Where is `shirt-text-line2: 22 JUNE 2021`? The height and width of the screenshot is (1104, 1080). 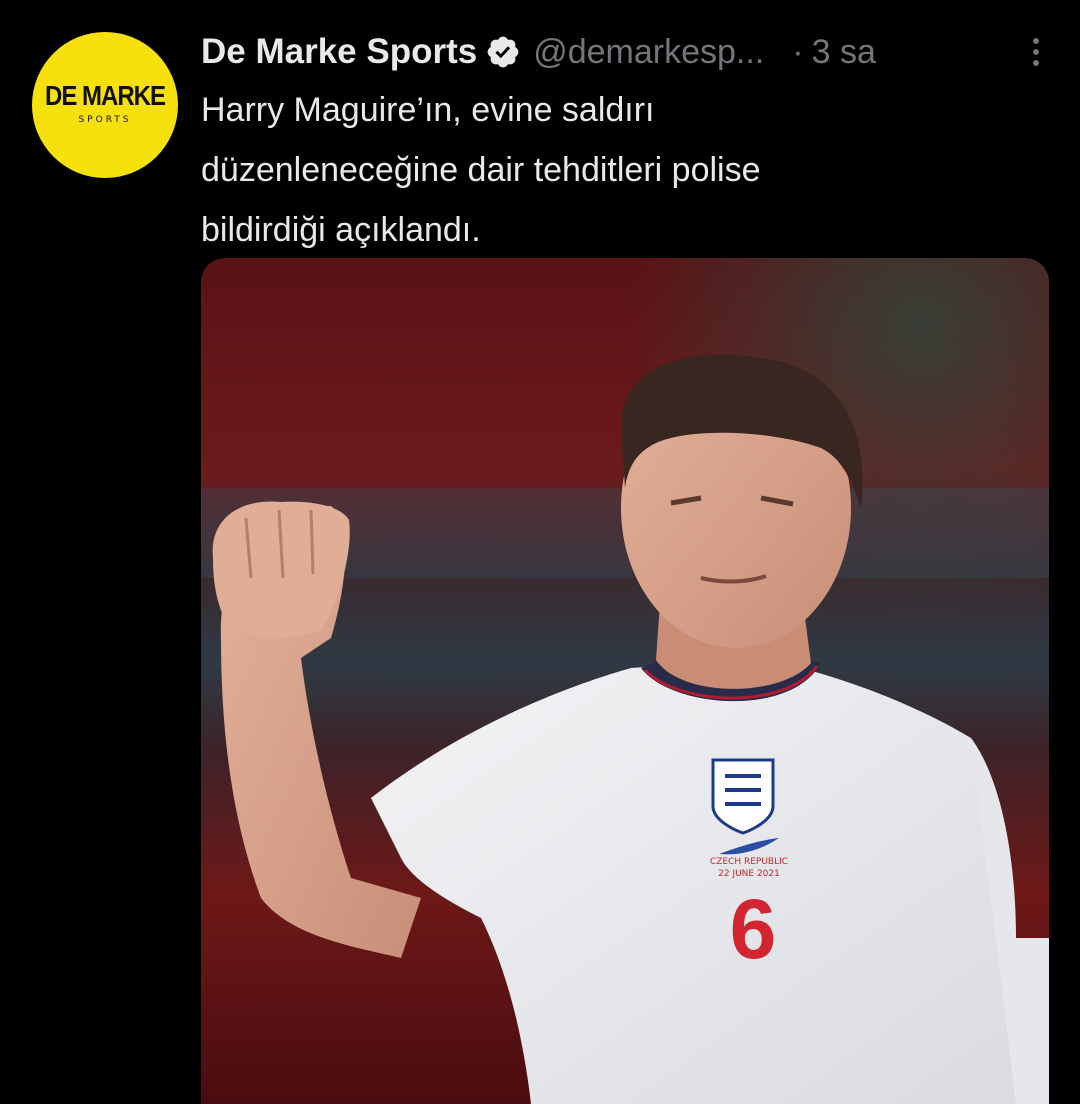 shirt-text-line2: 22 JUNE 2021 is located at coordinates (749, 874).